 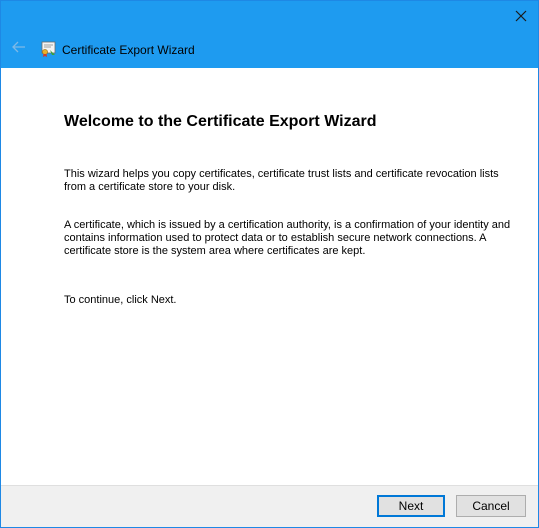 I want to click on close-icon, so click(x=521, y=18).